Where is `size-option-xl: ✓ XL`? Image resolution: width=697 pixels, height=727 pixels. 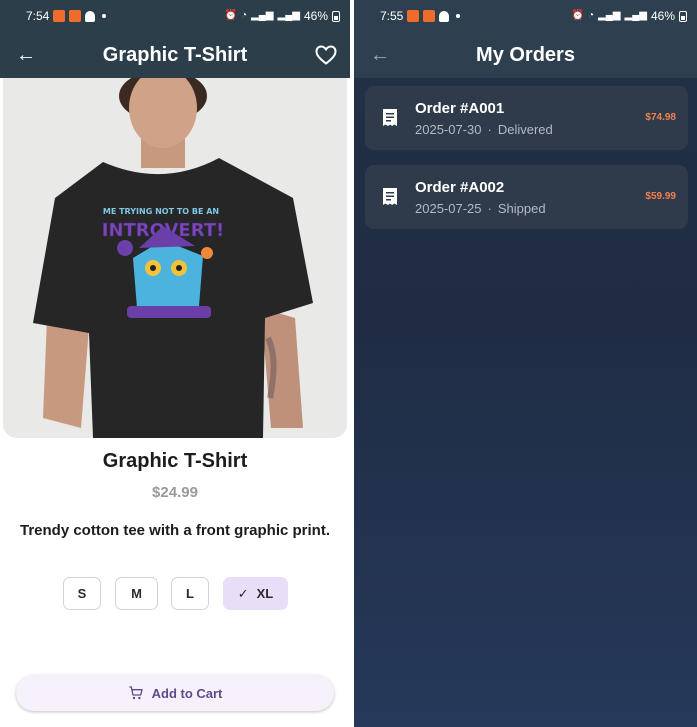
size-option-xl: ✓ XL is located at coordinates (255, 593).